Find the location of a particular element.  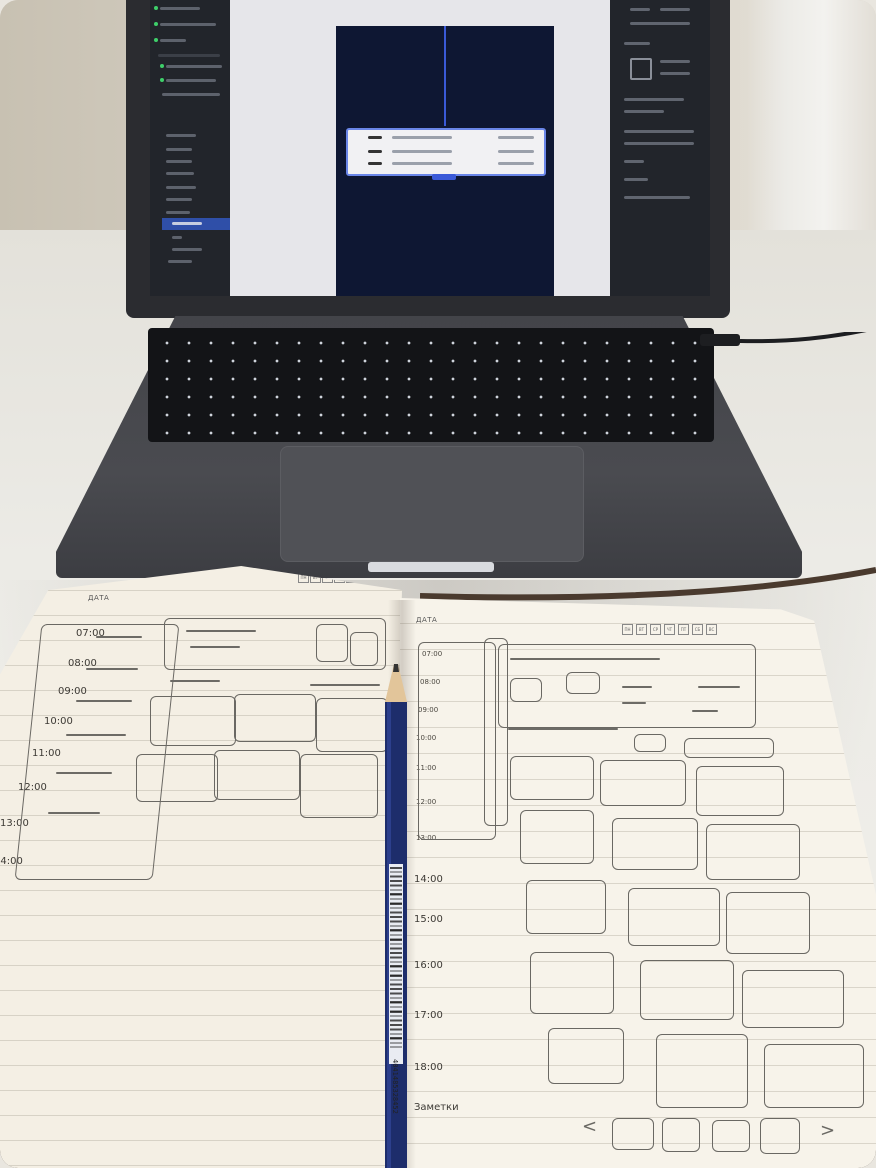

notes-label: Заметки is located at coordinates (436, 1107).